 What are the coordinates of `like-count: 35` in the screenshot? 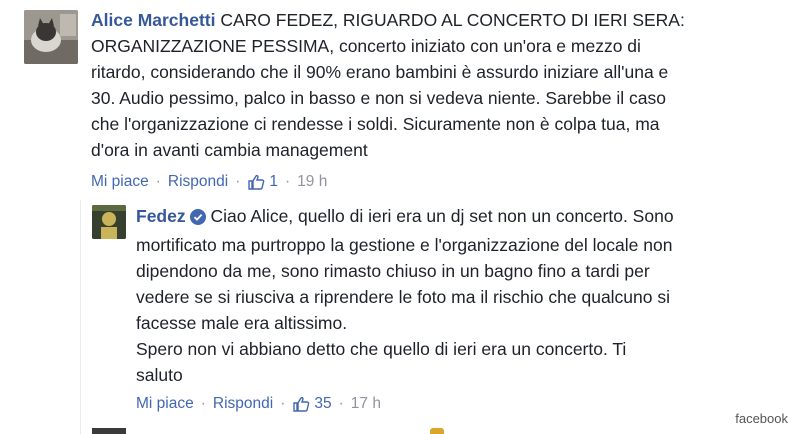 It's located at (312, 404).